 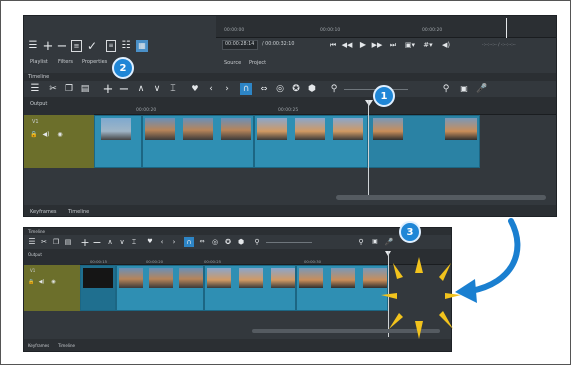 What do you see at coordinates (195, 89) in the screenshot?
I see `marker-icon: ♥` at bounding box center [195, 89].